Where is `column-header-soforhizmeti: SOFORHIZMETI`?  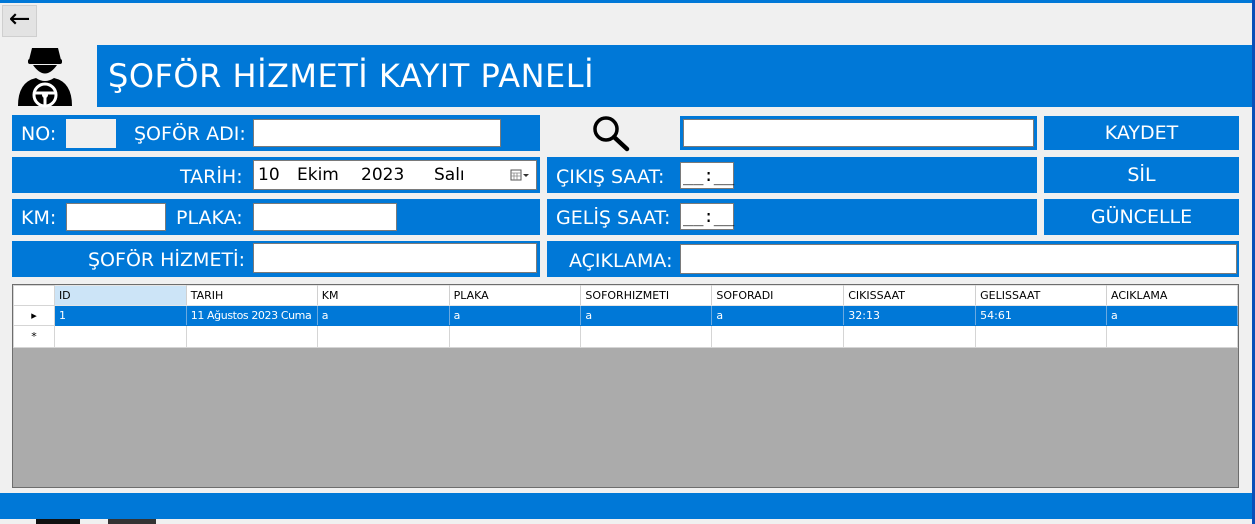 column-header-soforhizmeti: SOFORHIZMETI is located at coordinates (646, 295).